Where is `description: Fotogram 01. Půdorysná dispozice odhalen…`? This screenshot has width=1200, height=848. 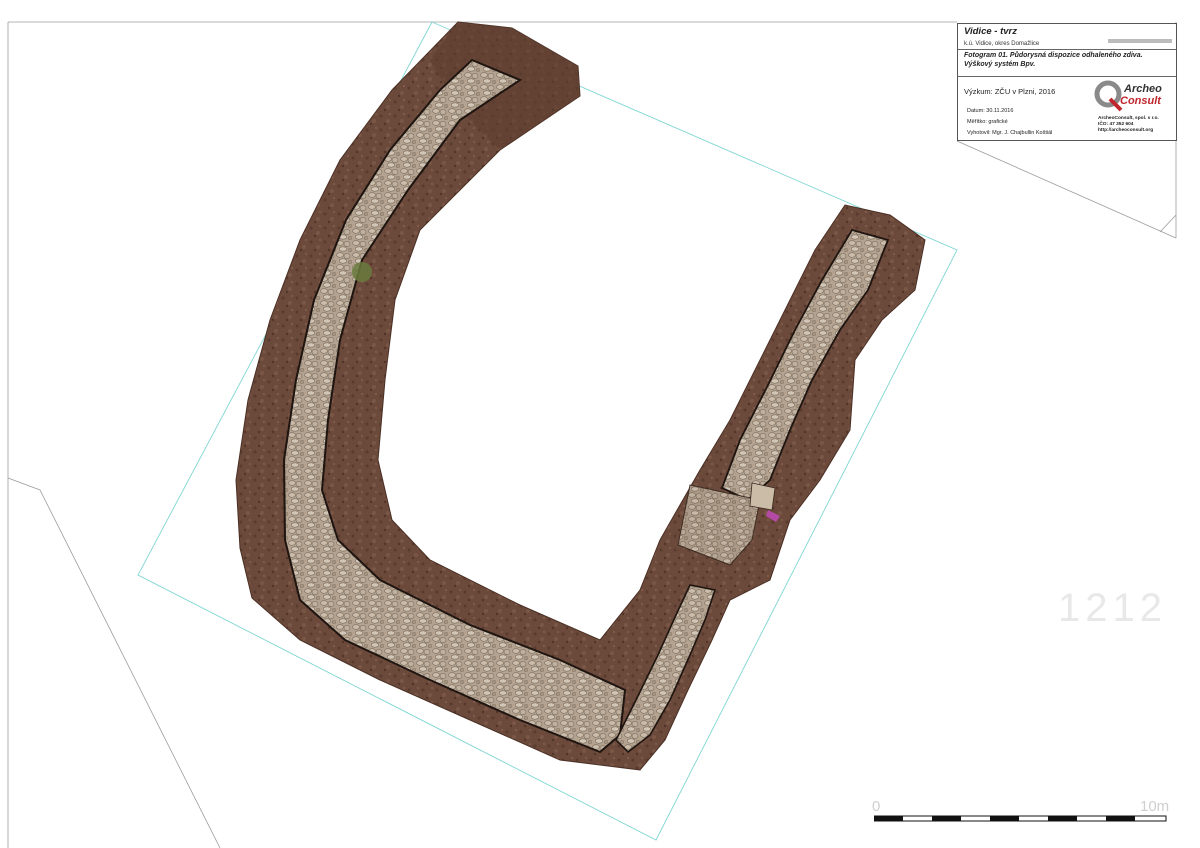 description: Fotogram 01. Půdorysná dispozice odhalen… is located at coordinates (1069, 60).